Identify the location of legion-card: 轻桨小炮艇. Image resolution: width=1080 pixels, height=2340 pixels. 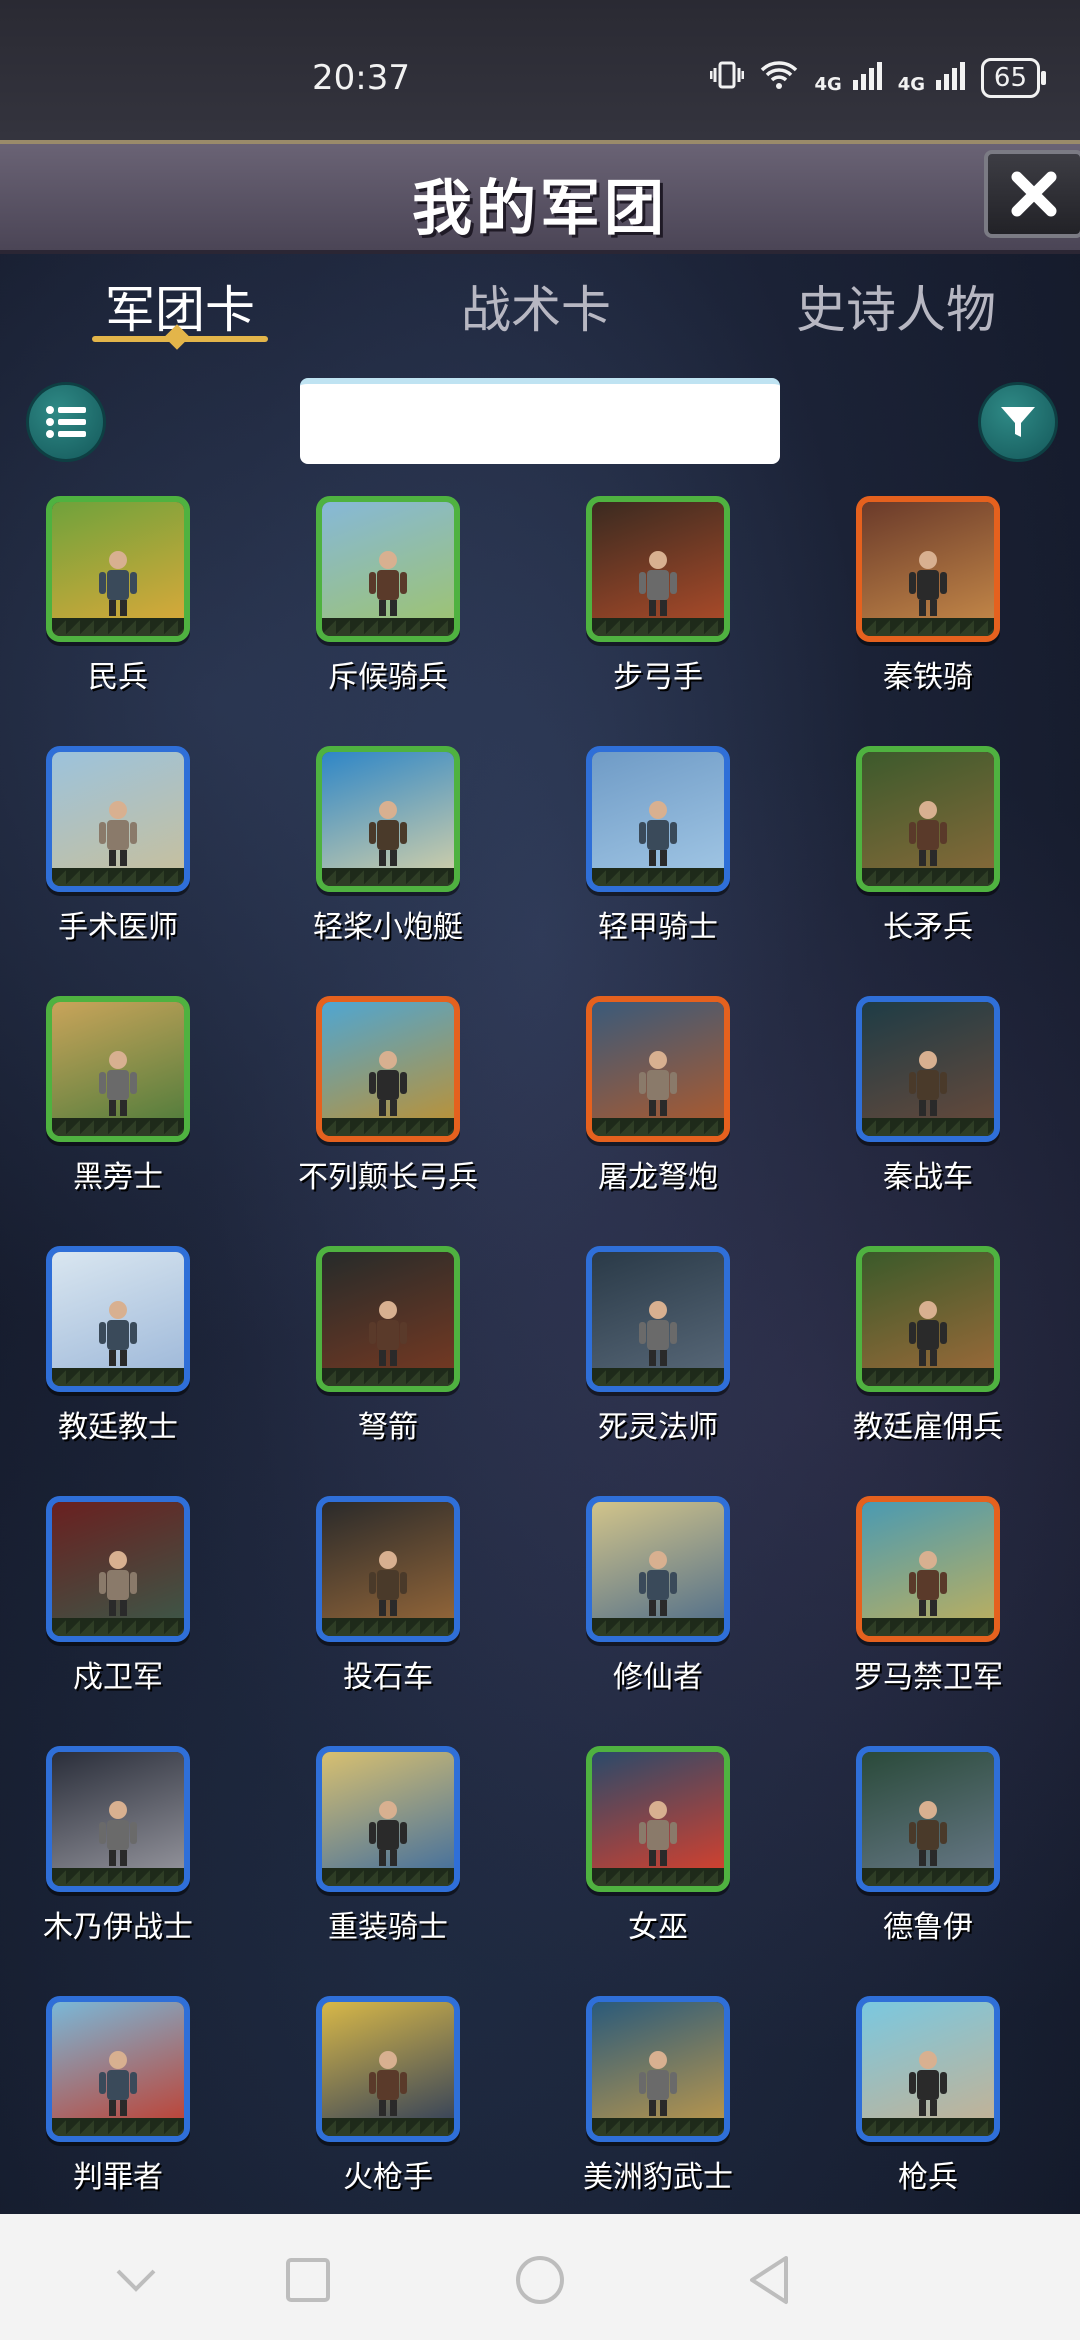
(374, 861).